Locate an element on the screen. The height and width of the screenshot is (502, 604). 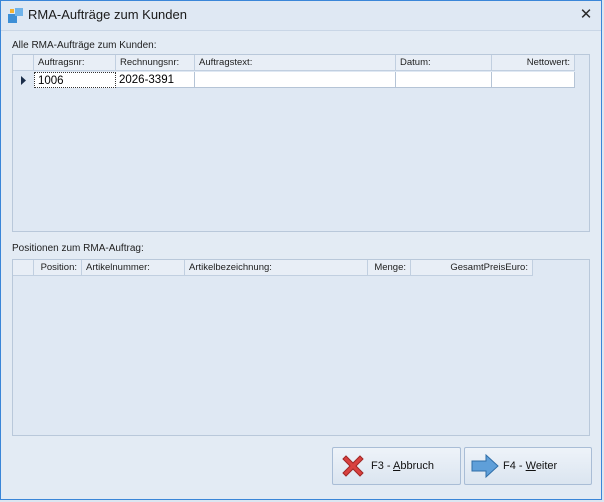
close-icon: ✕ is located at coordinates (586, 15).